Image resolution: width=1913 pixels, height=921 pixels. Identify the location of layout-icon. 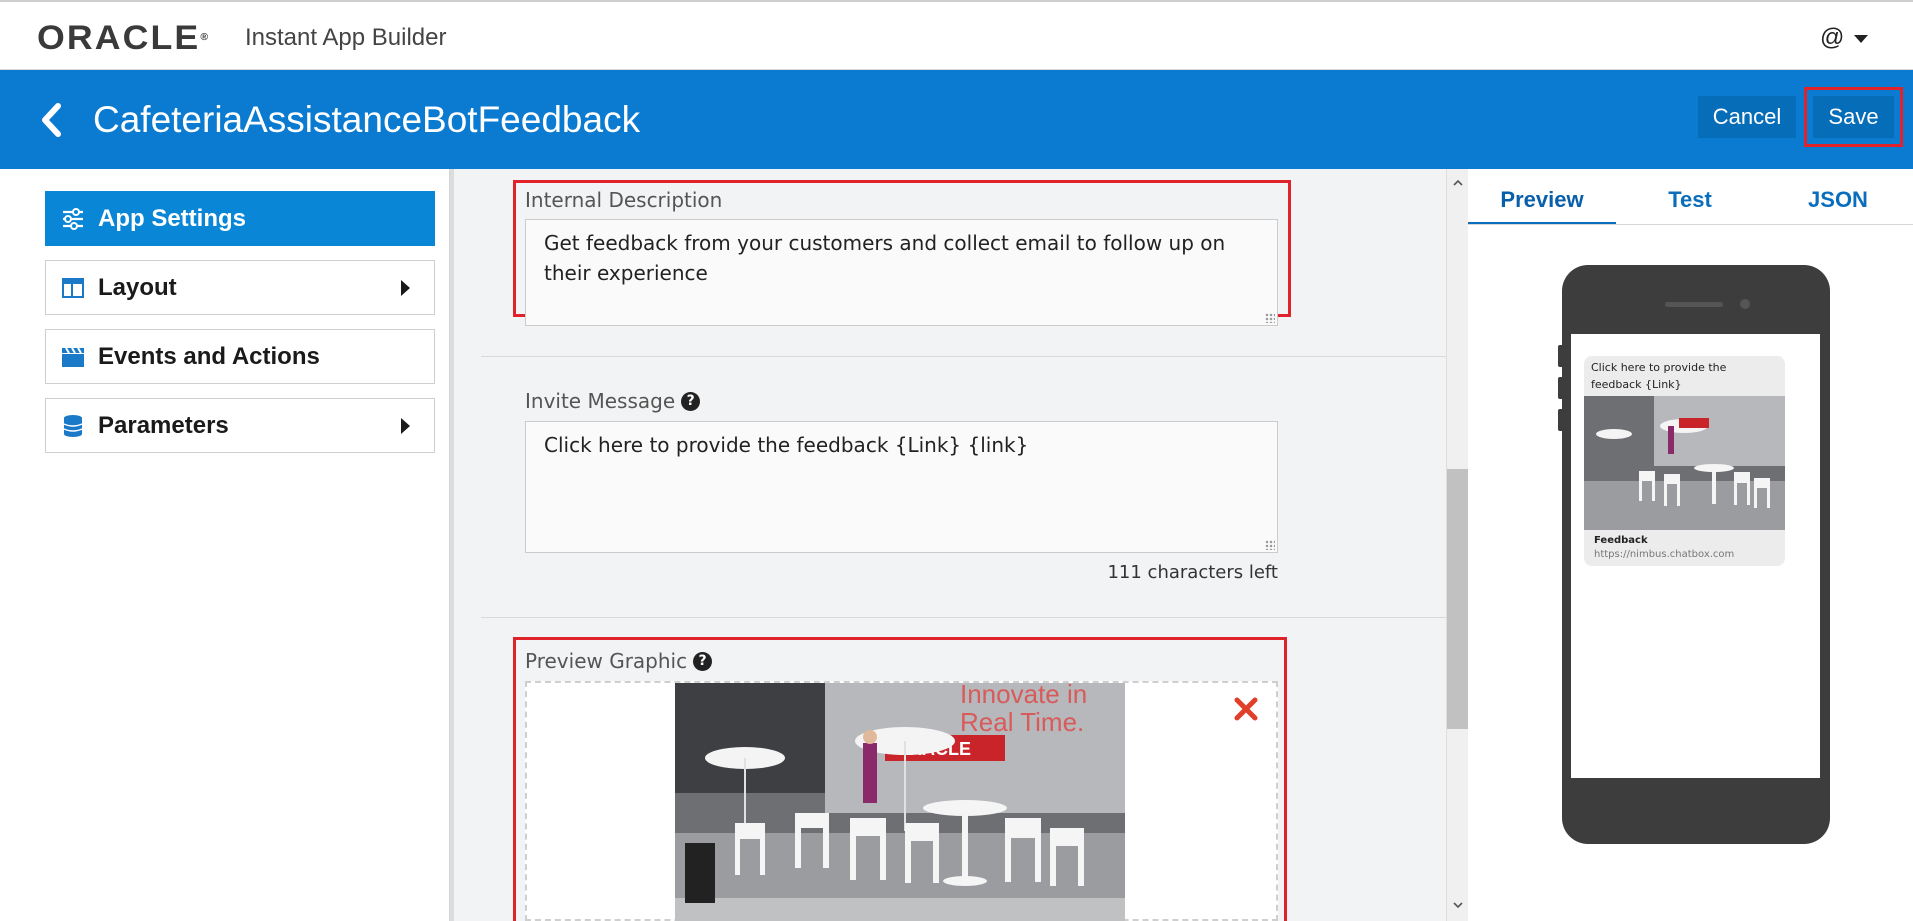
(73, 287).